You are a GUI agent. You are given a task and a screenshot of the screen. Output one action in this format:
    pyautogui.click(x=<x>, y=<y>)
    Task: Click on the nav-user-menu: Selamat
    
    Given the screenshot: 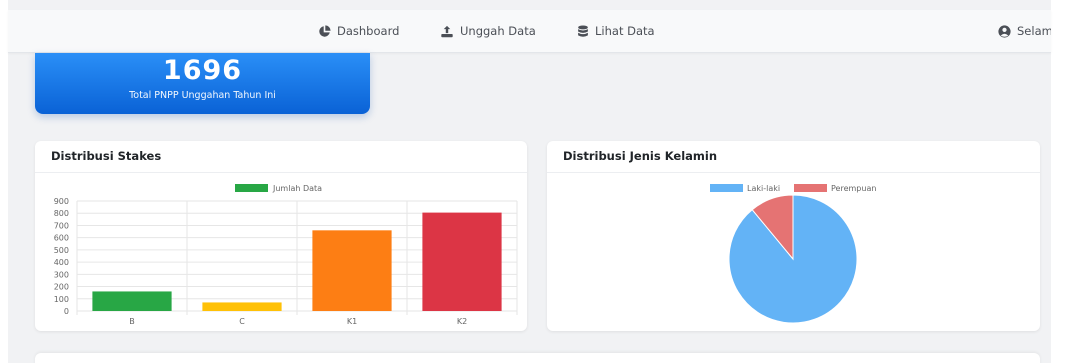 What is the action you would take?
    pyautogui.click(x=1024, y=31)
    